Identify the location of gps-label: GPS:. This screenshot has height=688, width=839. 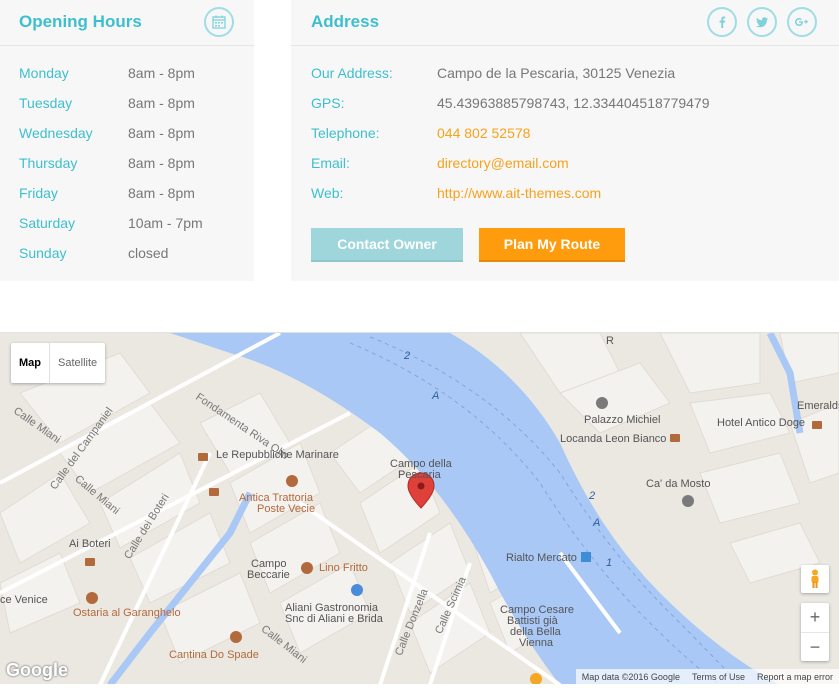
(328, 103).